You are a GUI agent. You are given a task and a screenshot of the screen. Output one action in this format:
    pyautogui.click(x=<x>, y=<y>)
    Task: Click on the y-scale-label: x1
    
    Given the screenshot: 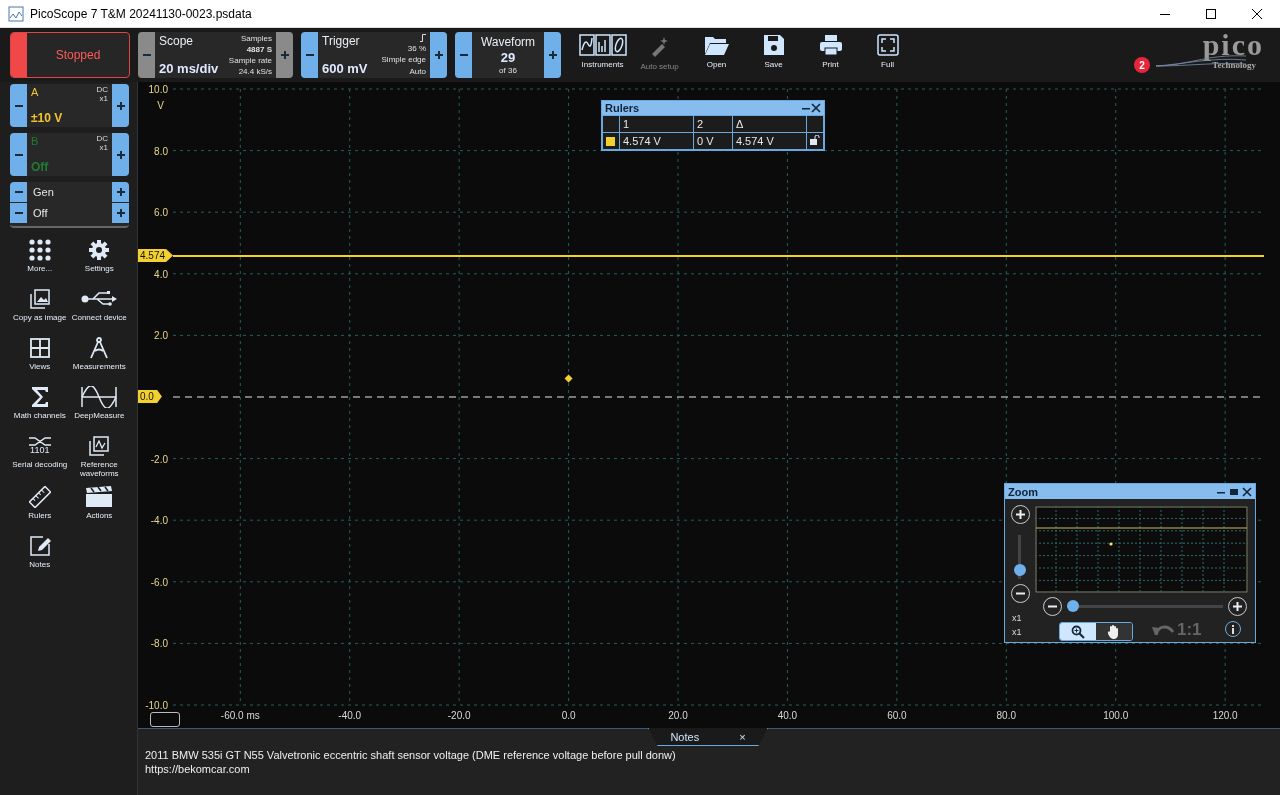 What is the action you would take?
    pyautogui.click(x=1017, y=632)
    